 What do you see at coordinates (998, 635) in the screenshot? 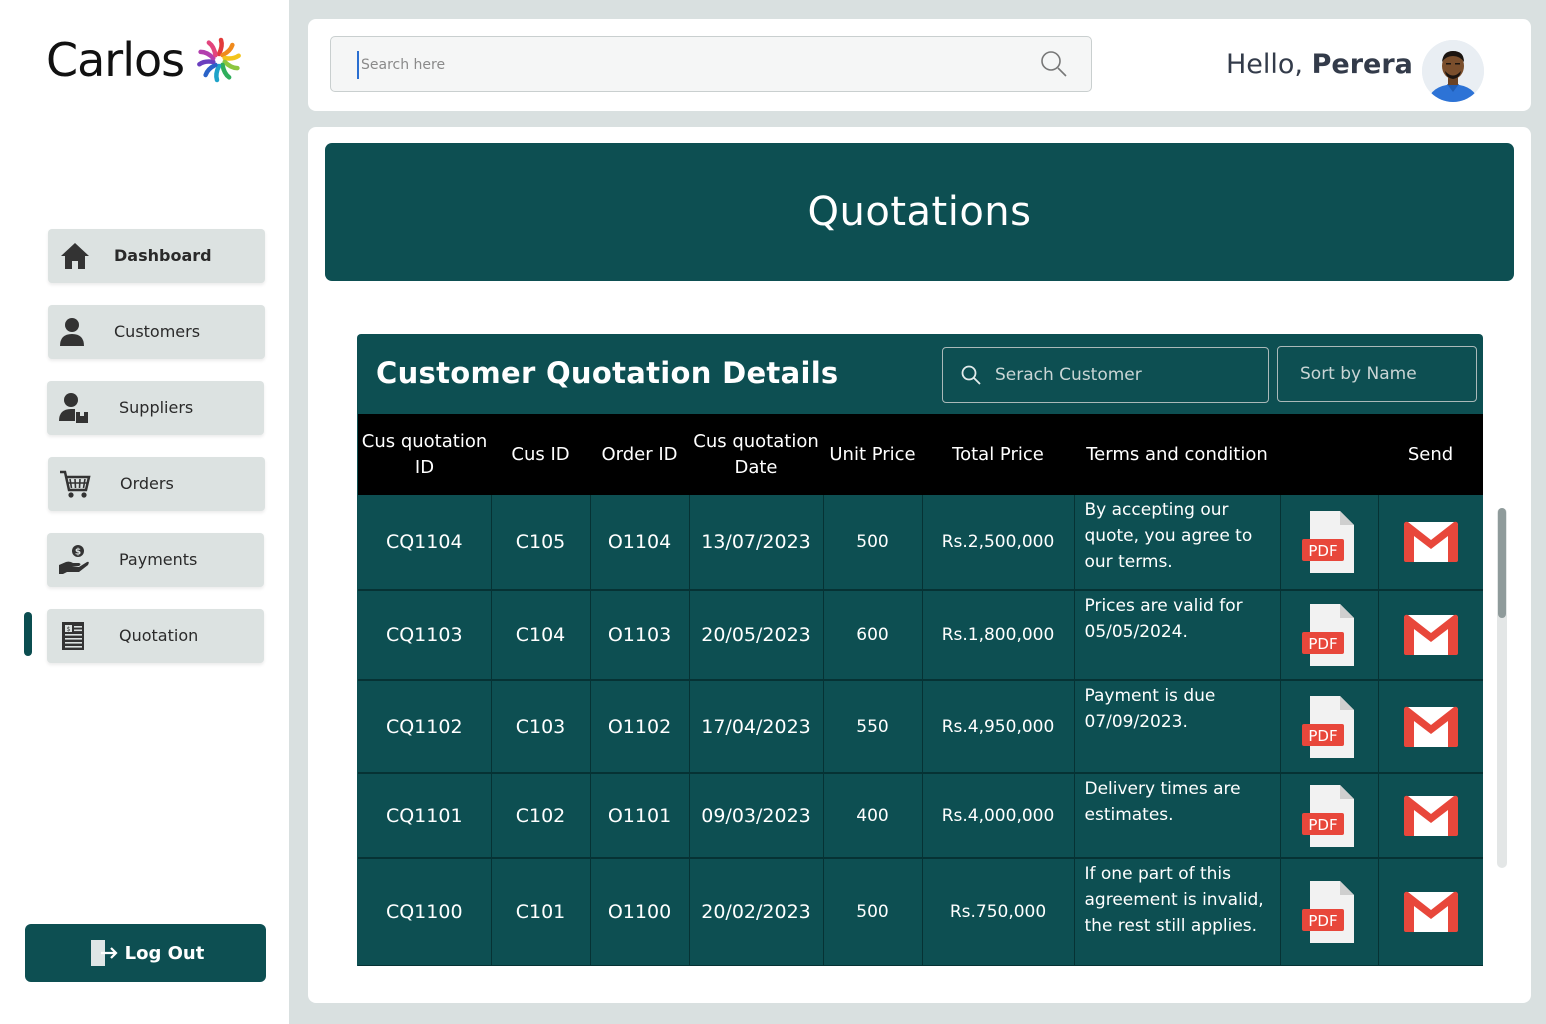
I see `cell-total-price: Rs.1,800,000` at bounding box center [998, 635].